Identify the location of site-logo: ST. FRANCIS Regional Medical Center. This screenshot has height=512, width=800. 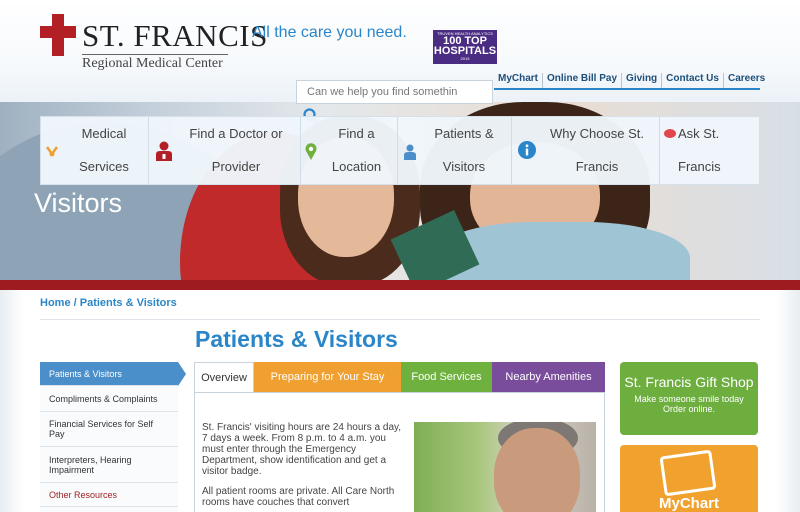
(153, 44).